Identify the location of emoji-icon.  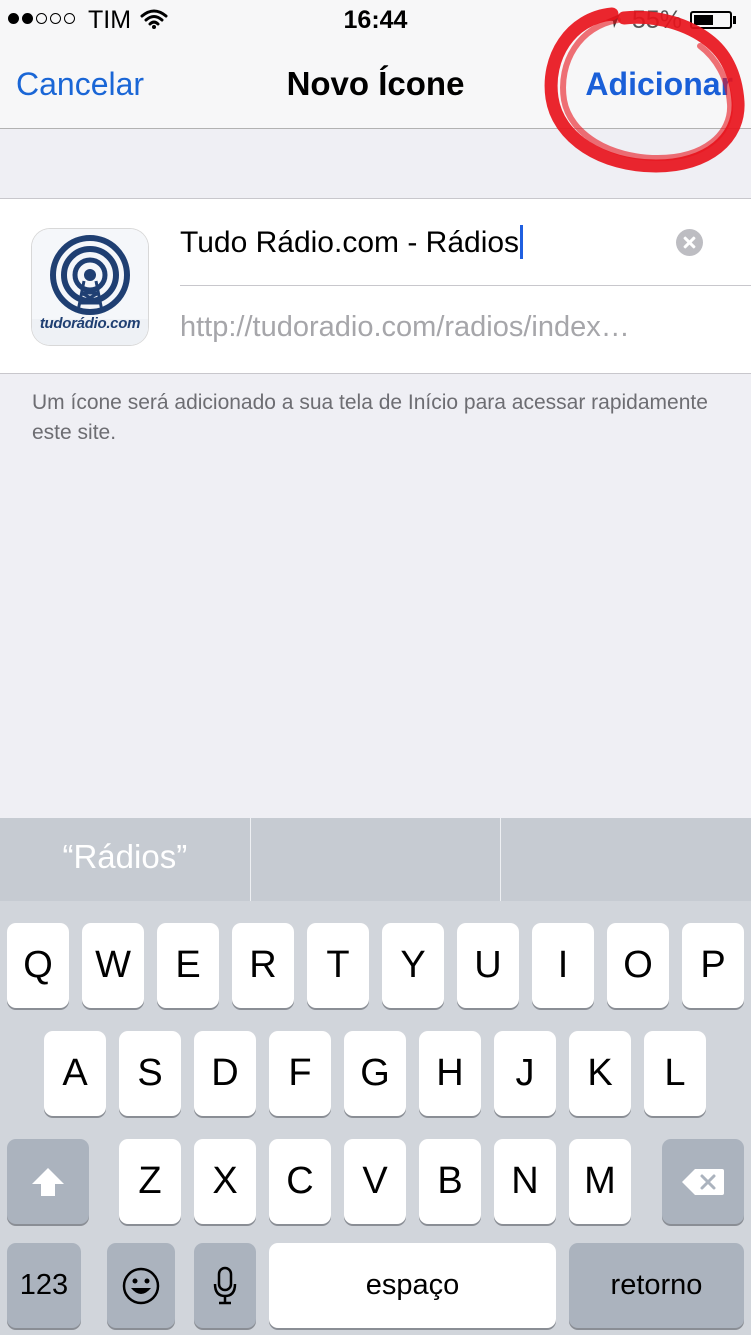
(141, 1285).